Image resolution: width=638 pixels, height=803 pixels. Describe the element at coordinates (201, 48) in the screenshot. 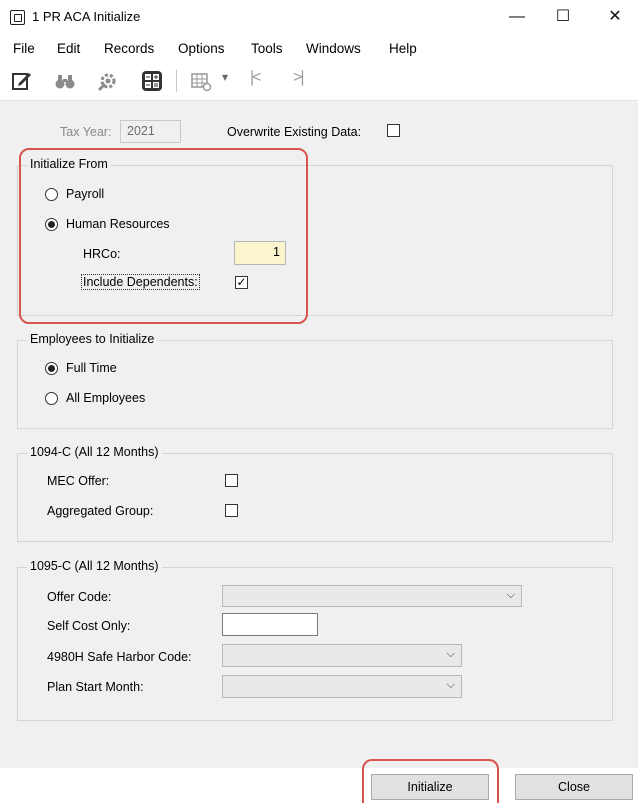

I see `menu-options: Options` at that location.